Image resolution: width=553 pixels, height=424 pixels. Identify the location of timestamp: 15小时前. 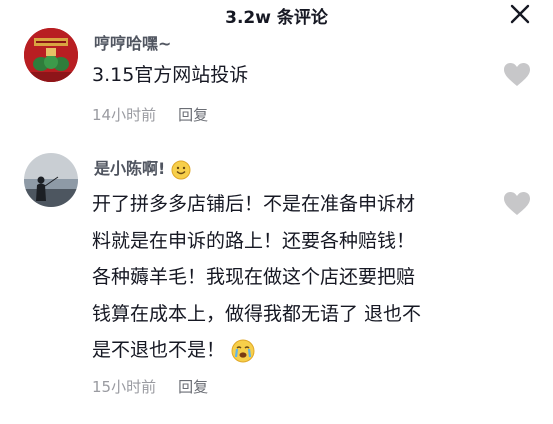
(124, 387).